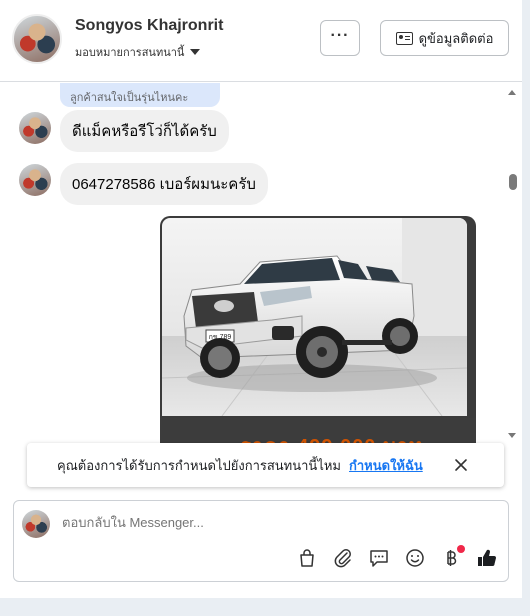 The image size is (530, 616). I want to click on contact-card-icon, so click(404, 38).